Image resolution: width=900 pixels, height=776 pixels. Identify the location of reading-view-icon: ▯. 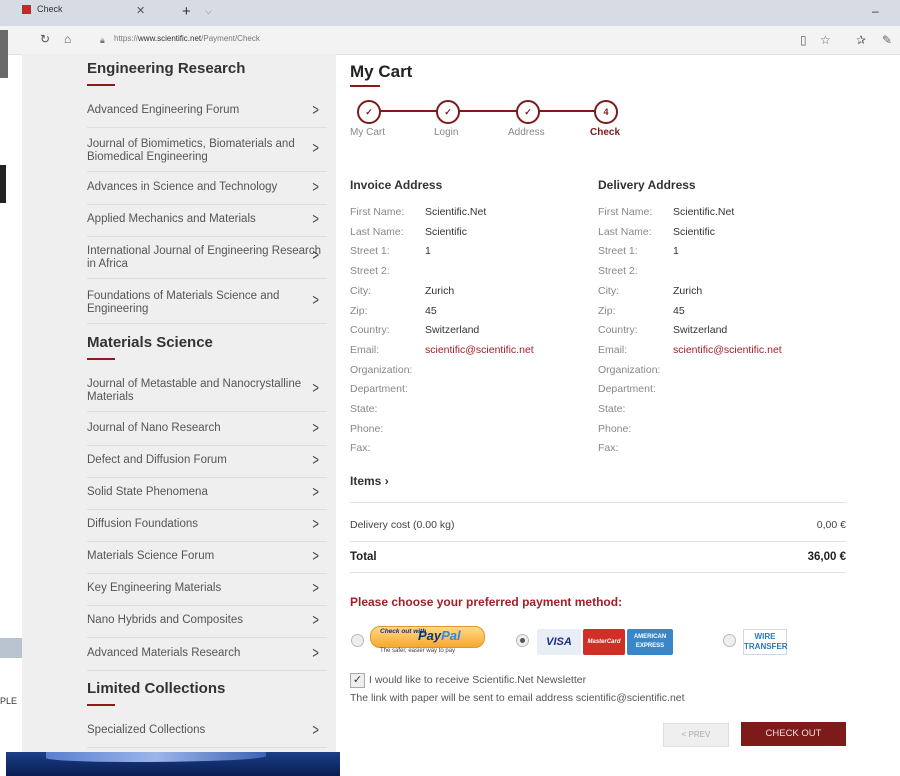
(803, 40).